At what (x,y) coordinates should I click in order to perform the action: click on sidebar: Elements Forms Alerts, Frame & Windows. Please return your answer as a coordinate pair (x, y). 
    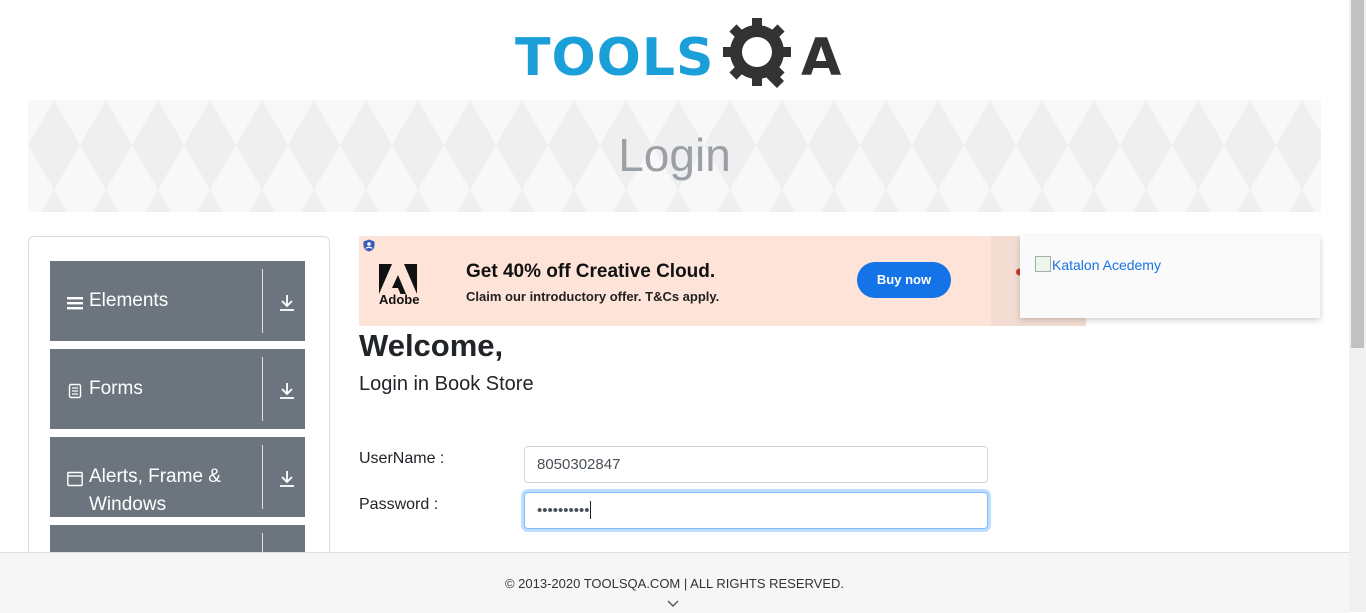
    Looking at the image, I should click on (179, 402).